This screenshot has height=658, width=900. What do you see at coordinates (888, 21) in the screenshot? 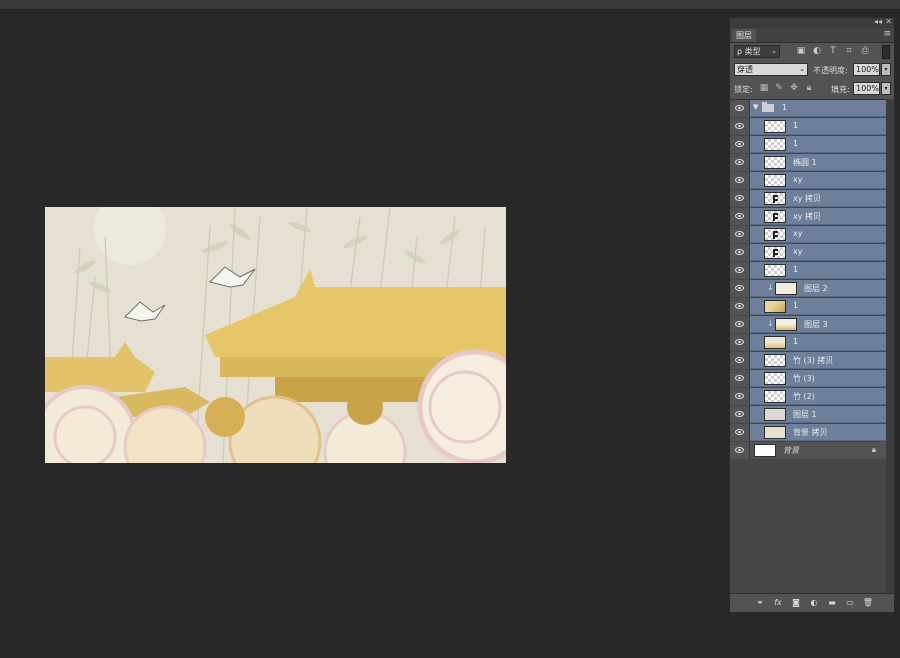
I see `close-panel-icon: ✕` at bounding box center [888, 21].